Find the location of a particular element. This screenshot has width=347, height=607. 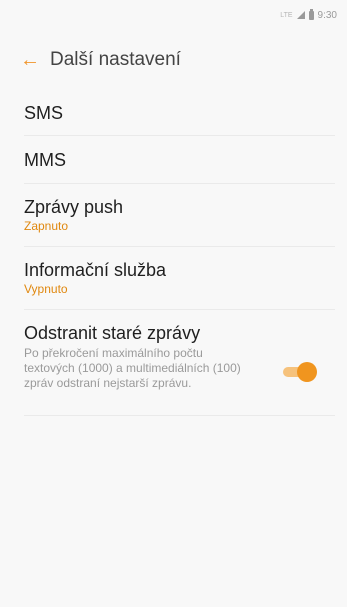

settings-item-sms: SMS is located at coordinates (179, 113).